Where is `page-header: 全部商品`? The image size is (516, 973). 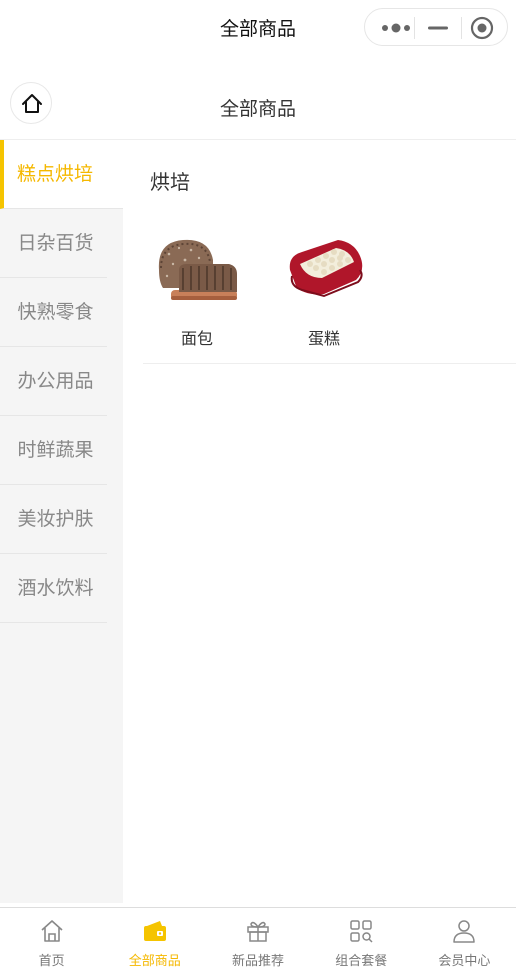 page-header: 全部商品 is located at coordinates (258, 104).